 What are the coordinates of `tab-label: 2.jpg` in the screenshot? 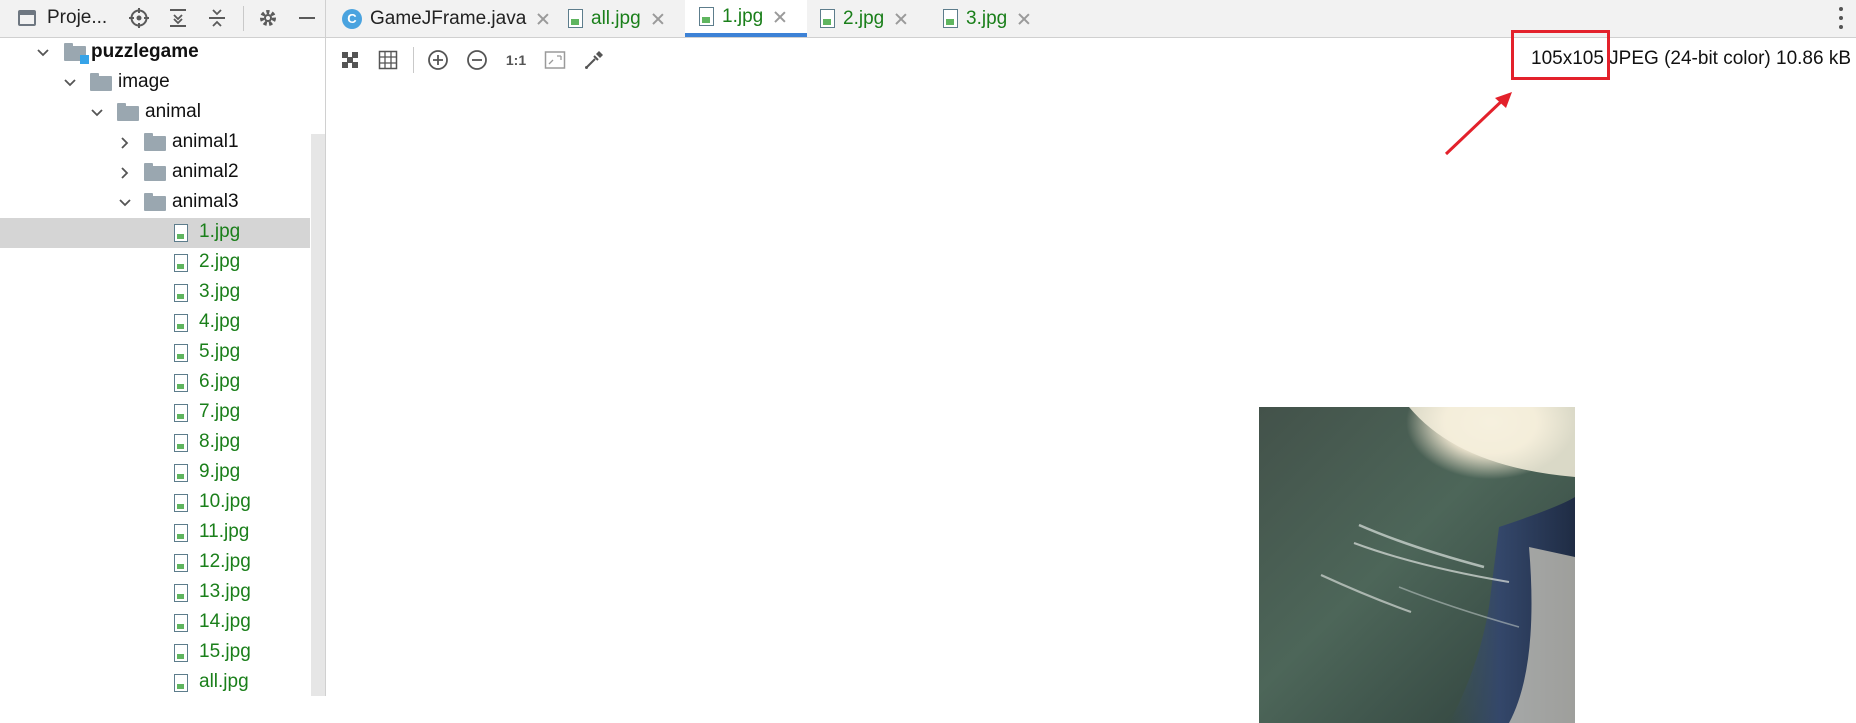 It's located at (864, 18).